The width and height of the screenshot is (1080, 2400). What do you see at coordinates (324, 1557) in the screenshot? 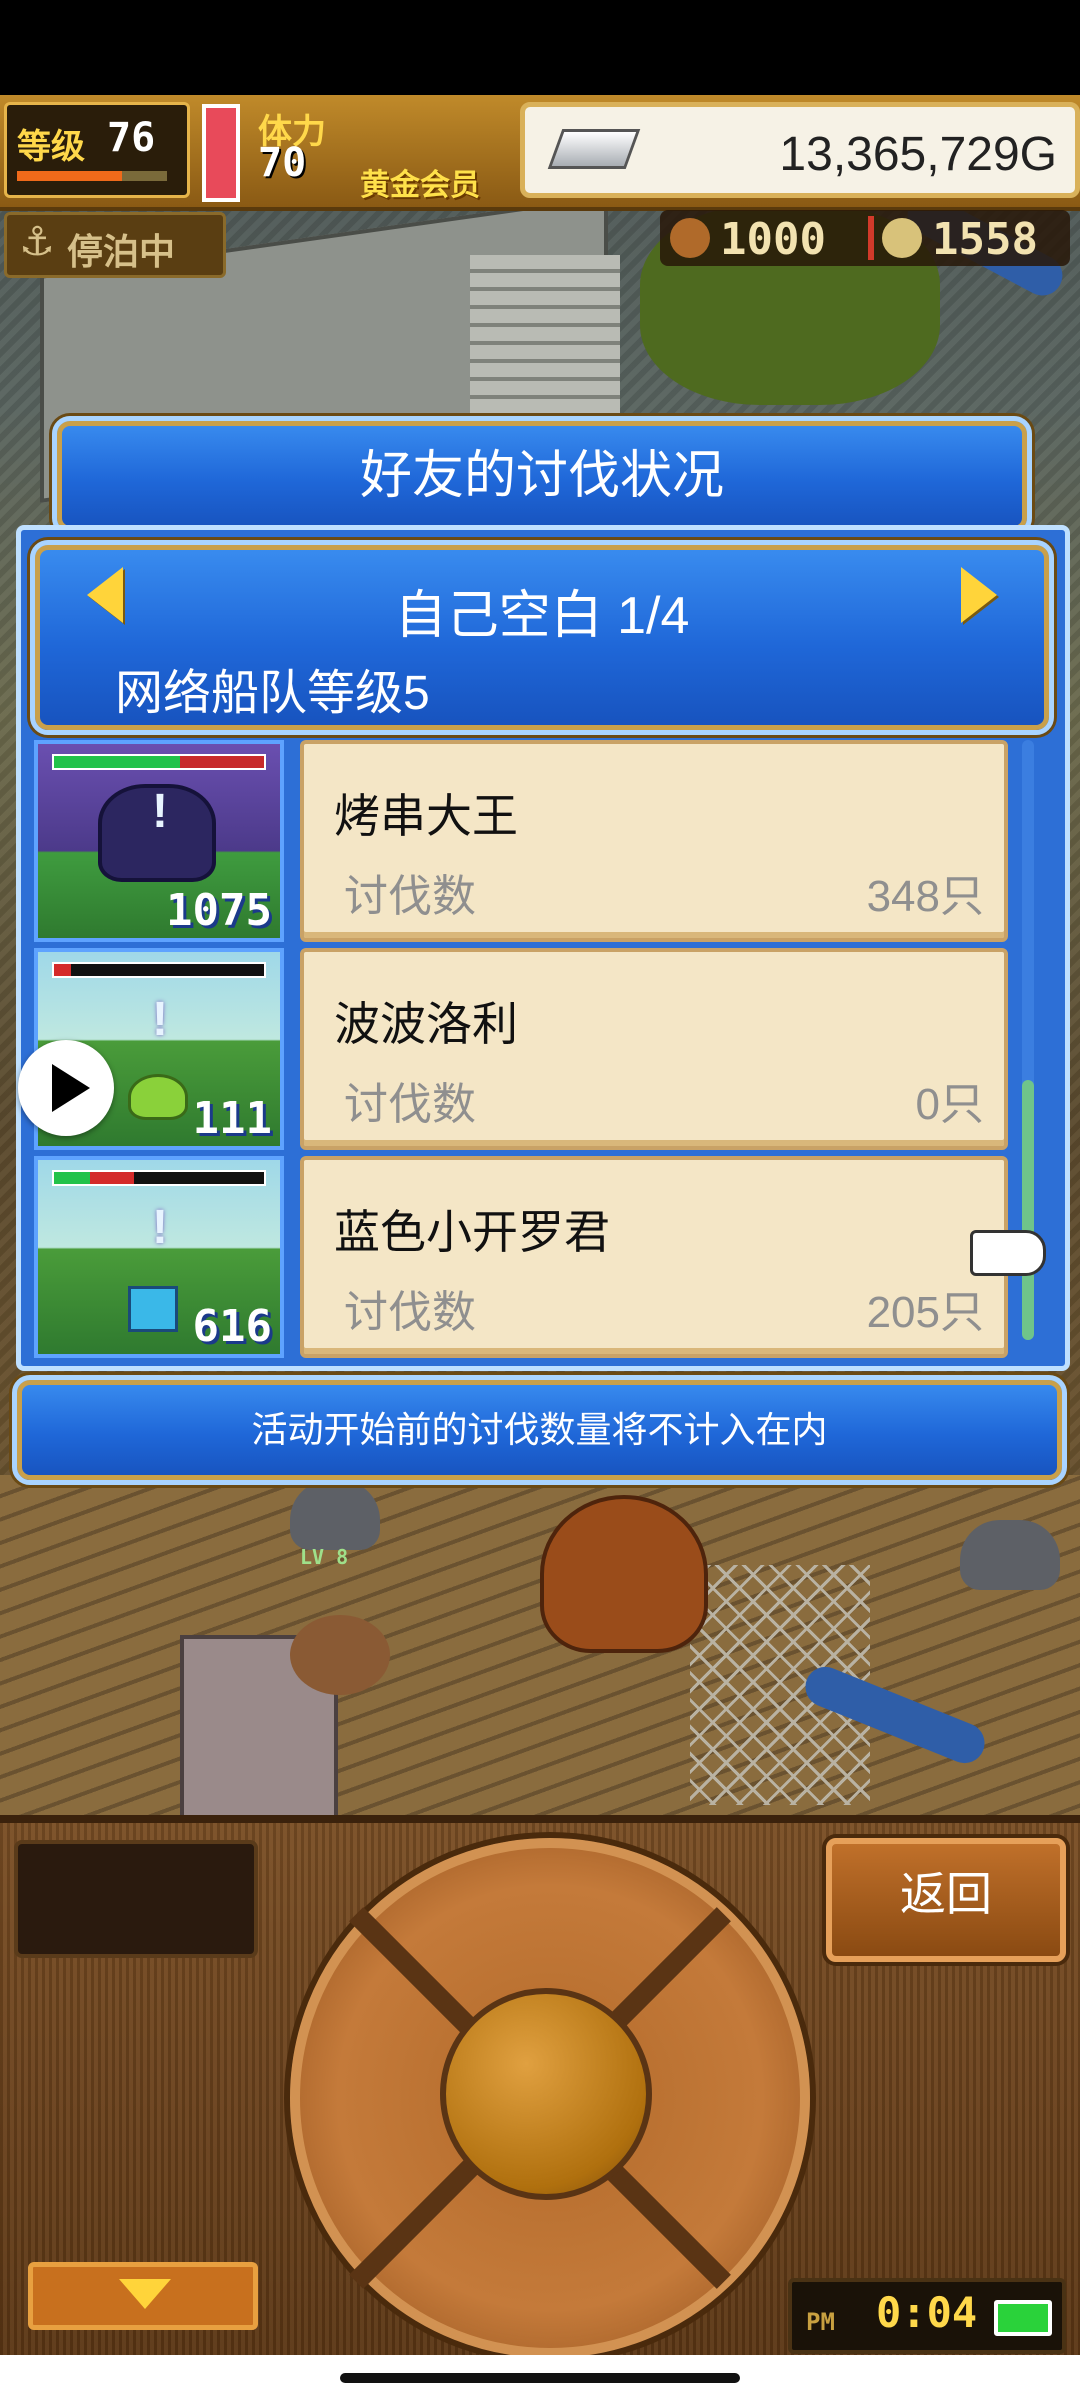
I see `lv-tag: LV 8` at bounding box center [324, 1557].